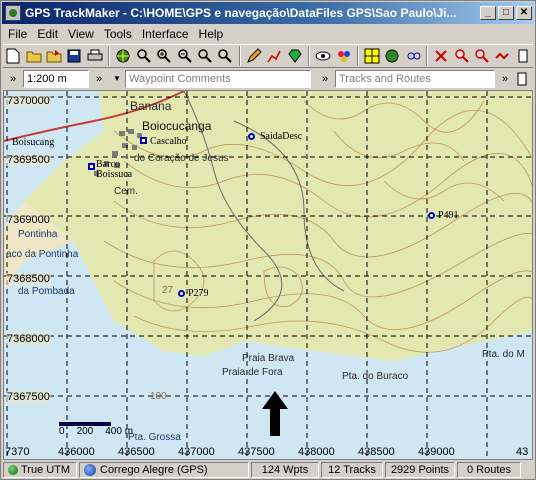 Image resolution: width=536 pixels, height=480 pixels. What do you see at coordinates (211, 34) in the screenshot?
I see `menu-help: Help` at bounding box center [211, 34].